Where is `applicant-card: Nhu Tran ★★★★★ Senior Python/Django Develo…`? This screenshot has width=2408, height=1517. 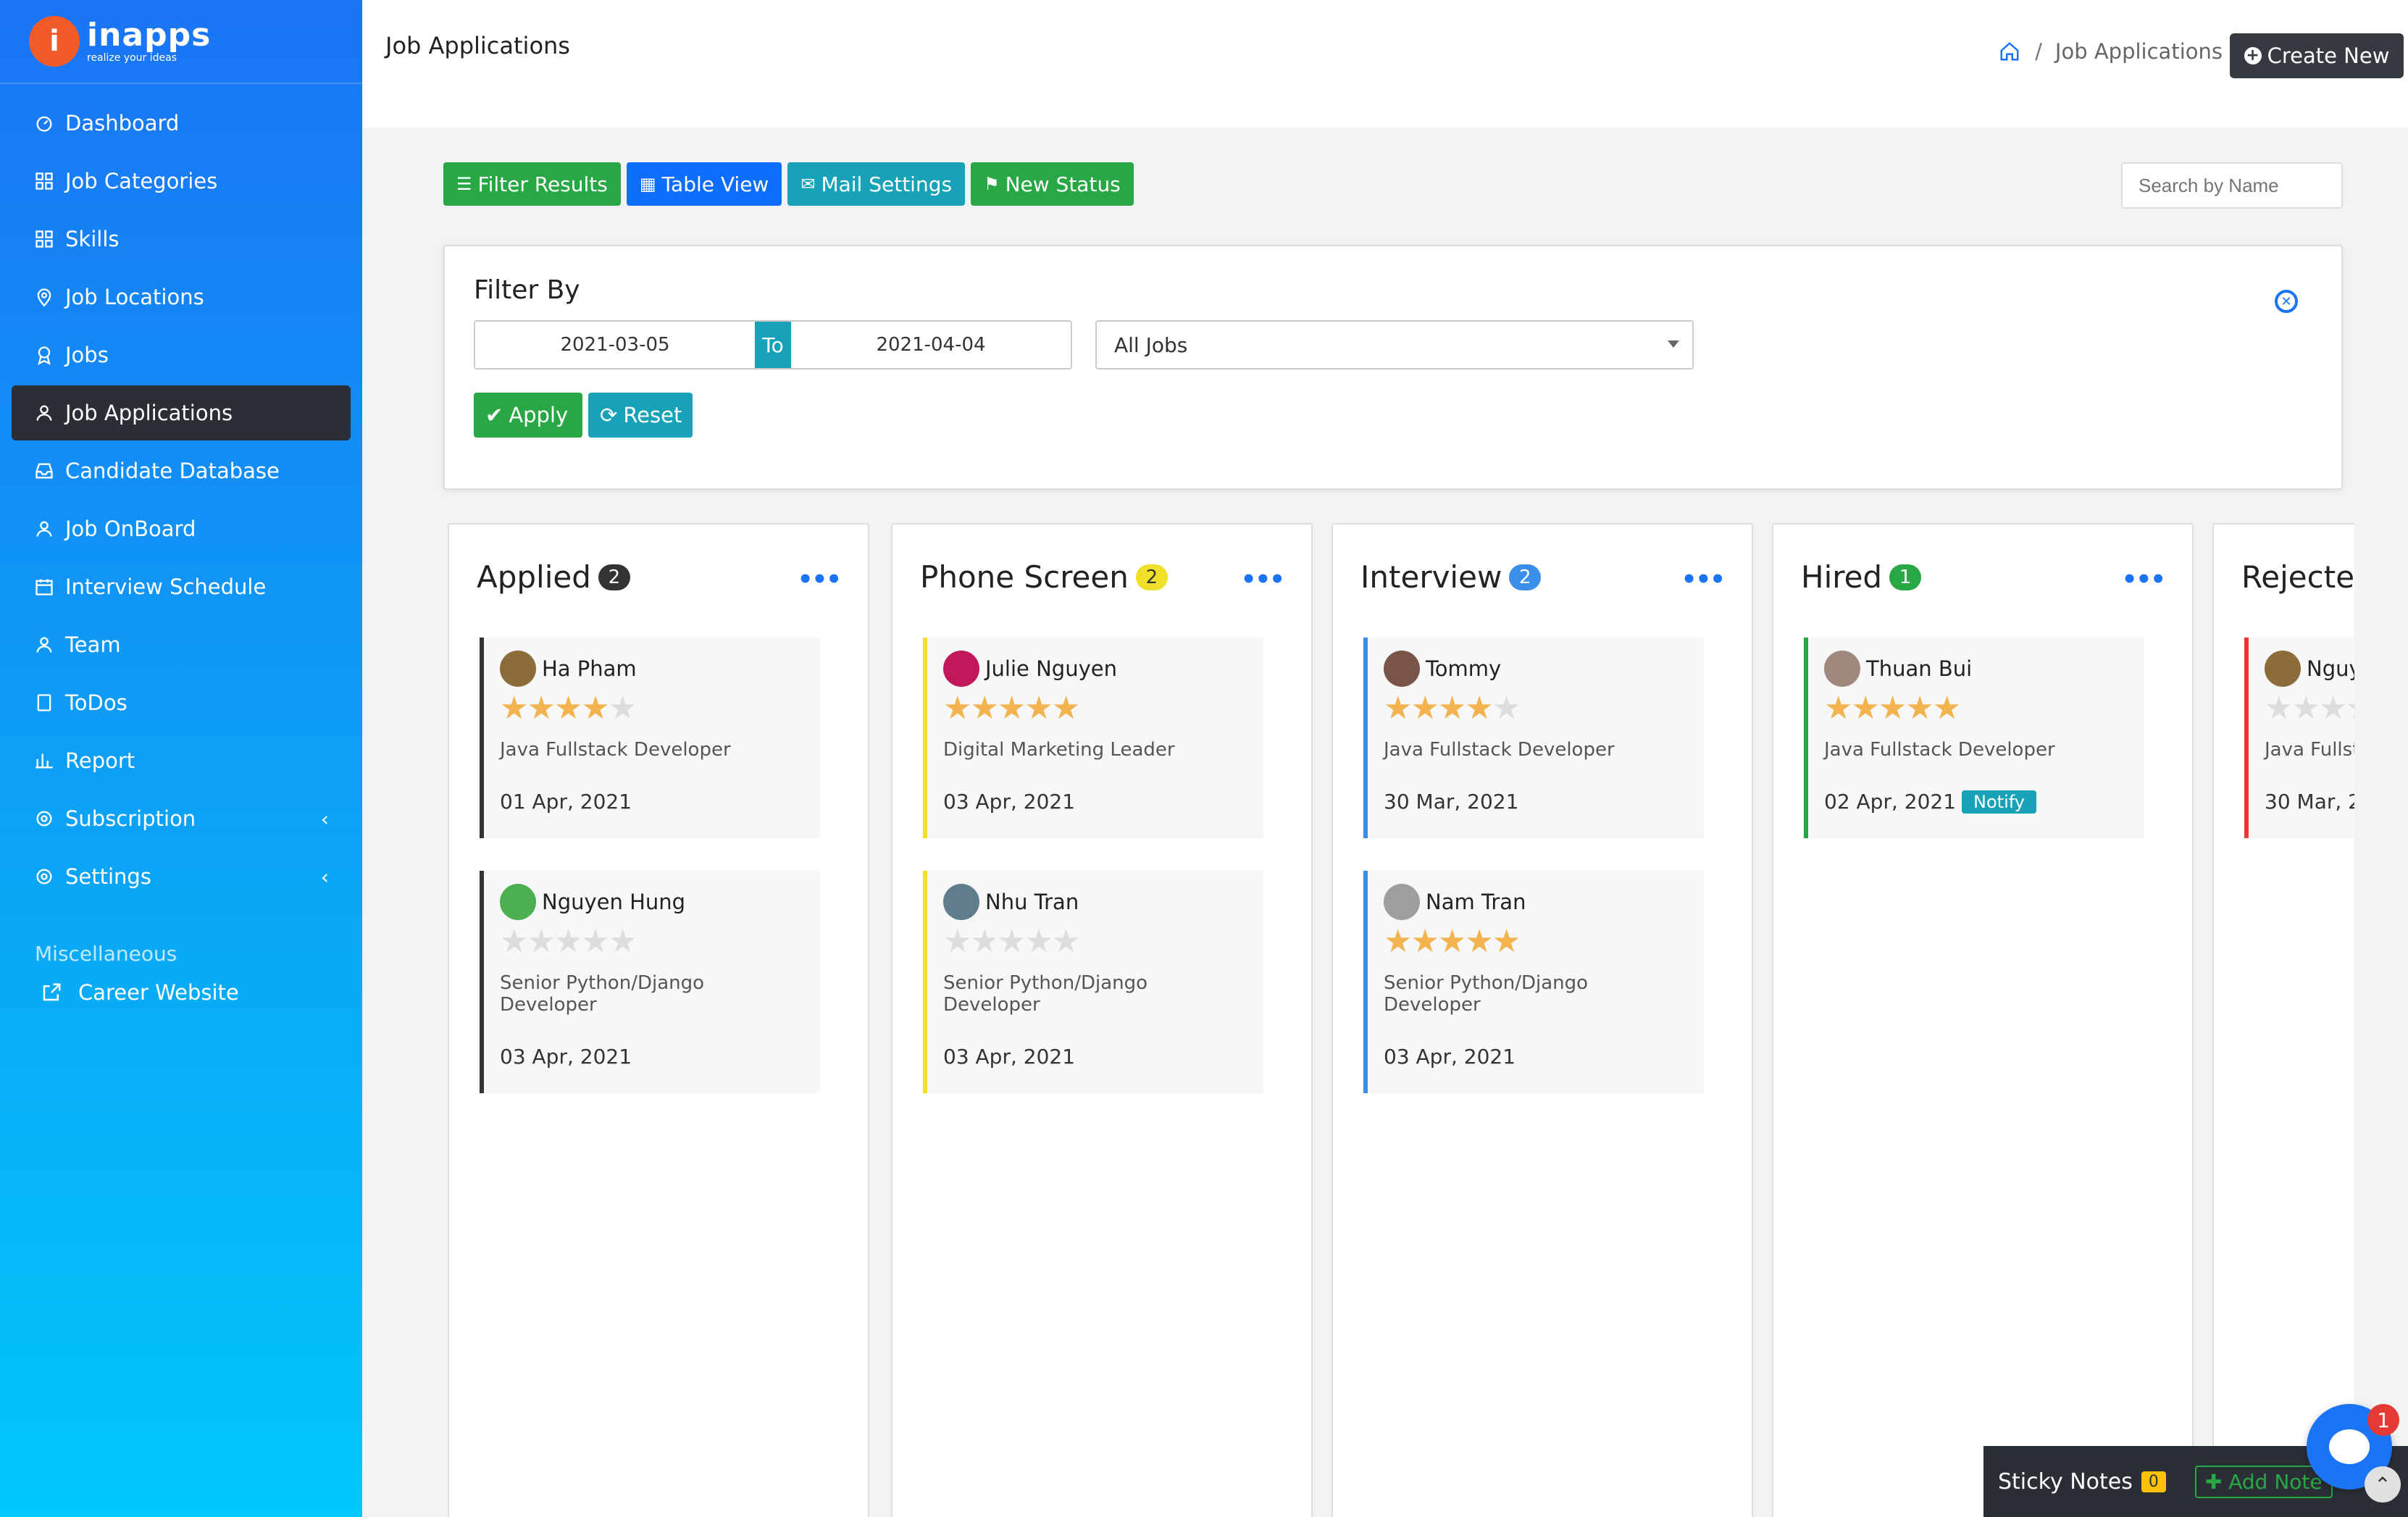 applicant-card: Nhu Tran ★★★★★ Senior Python/Django Develo… is located at coordinates (1093, 982).